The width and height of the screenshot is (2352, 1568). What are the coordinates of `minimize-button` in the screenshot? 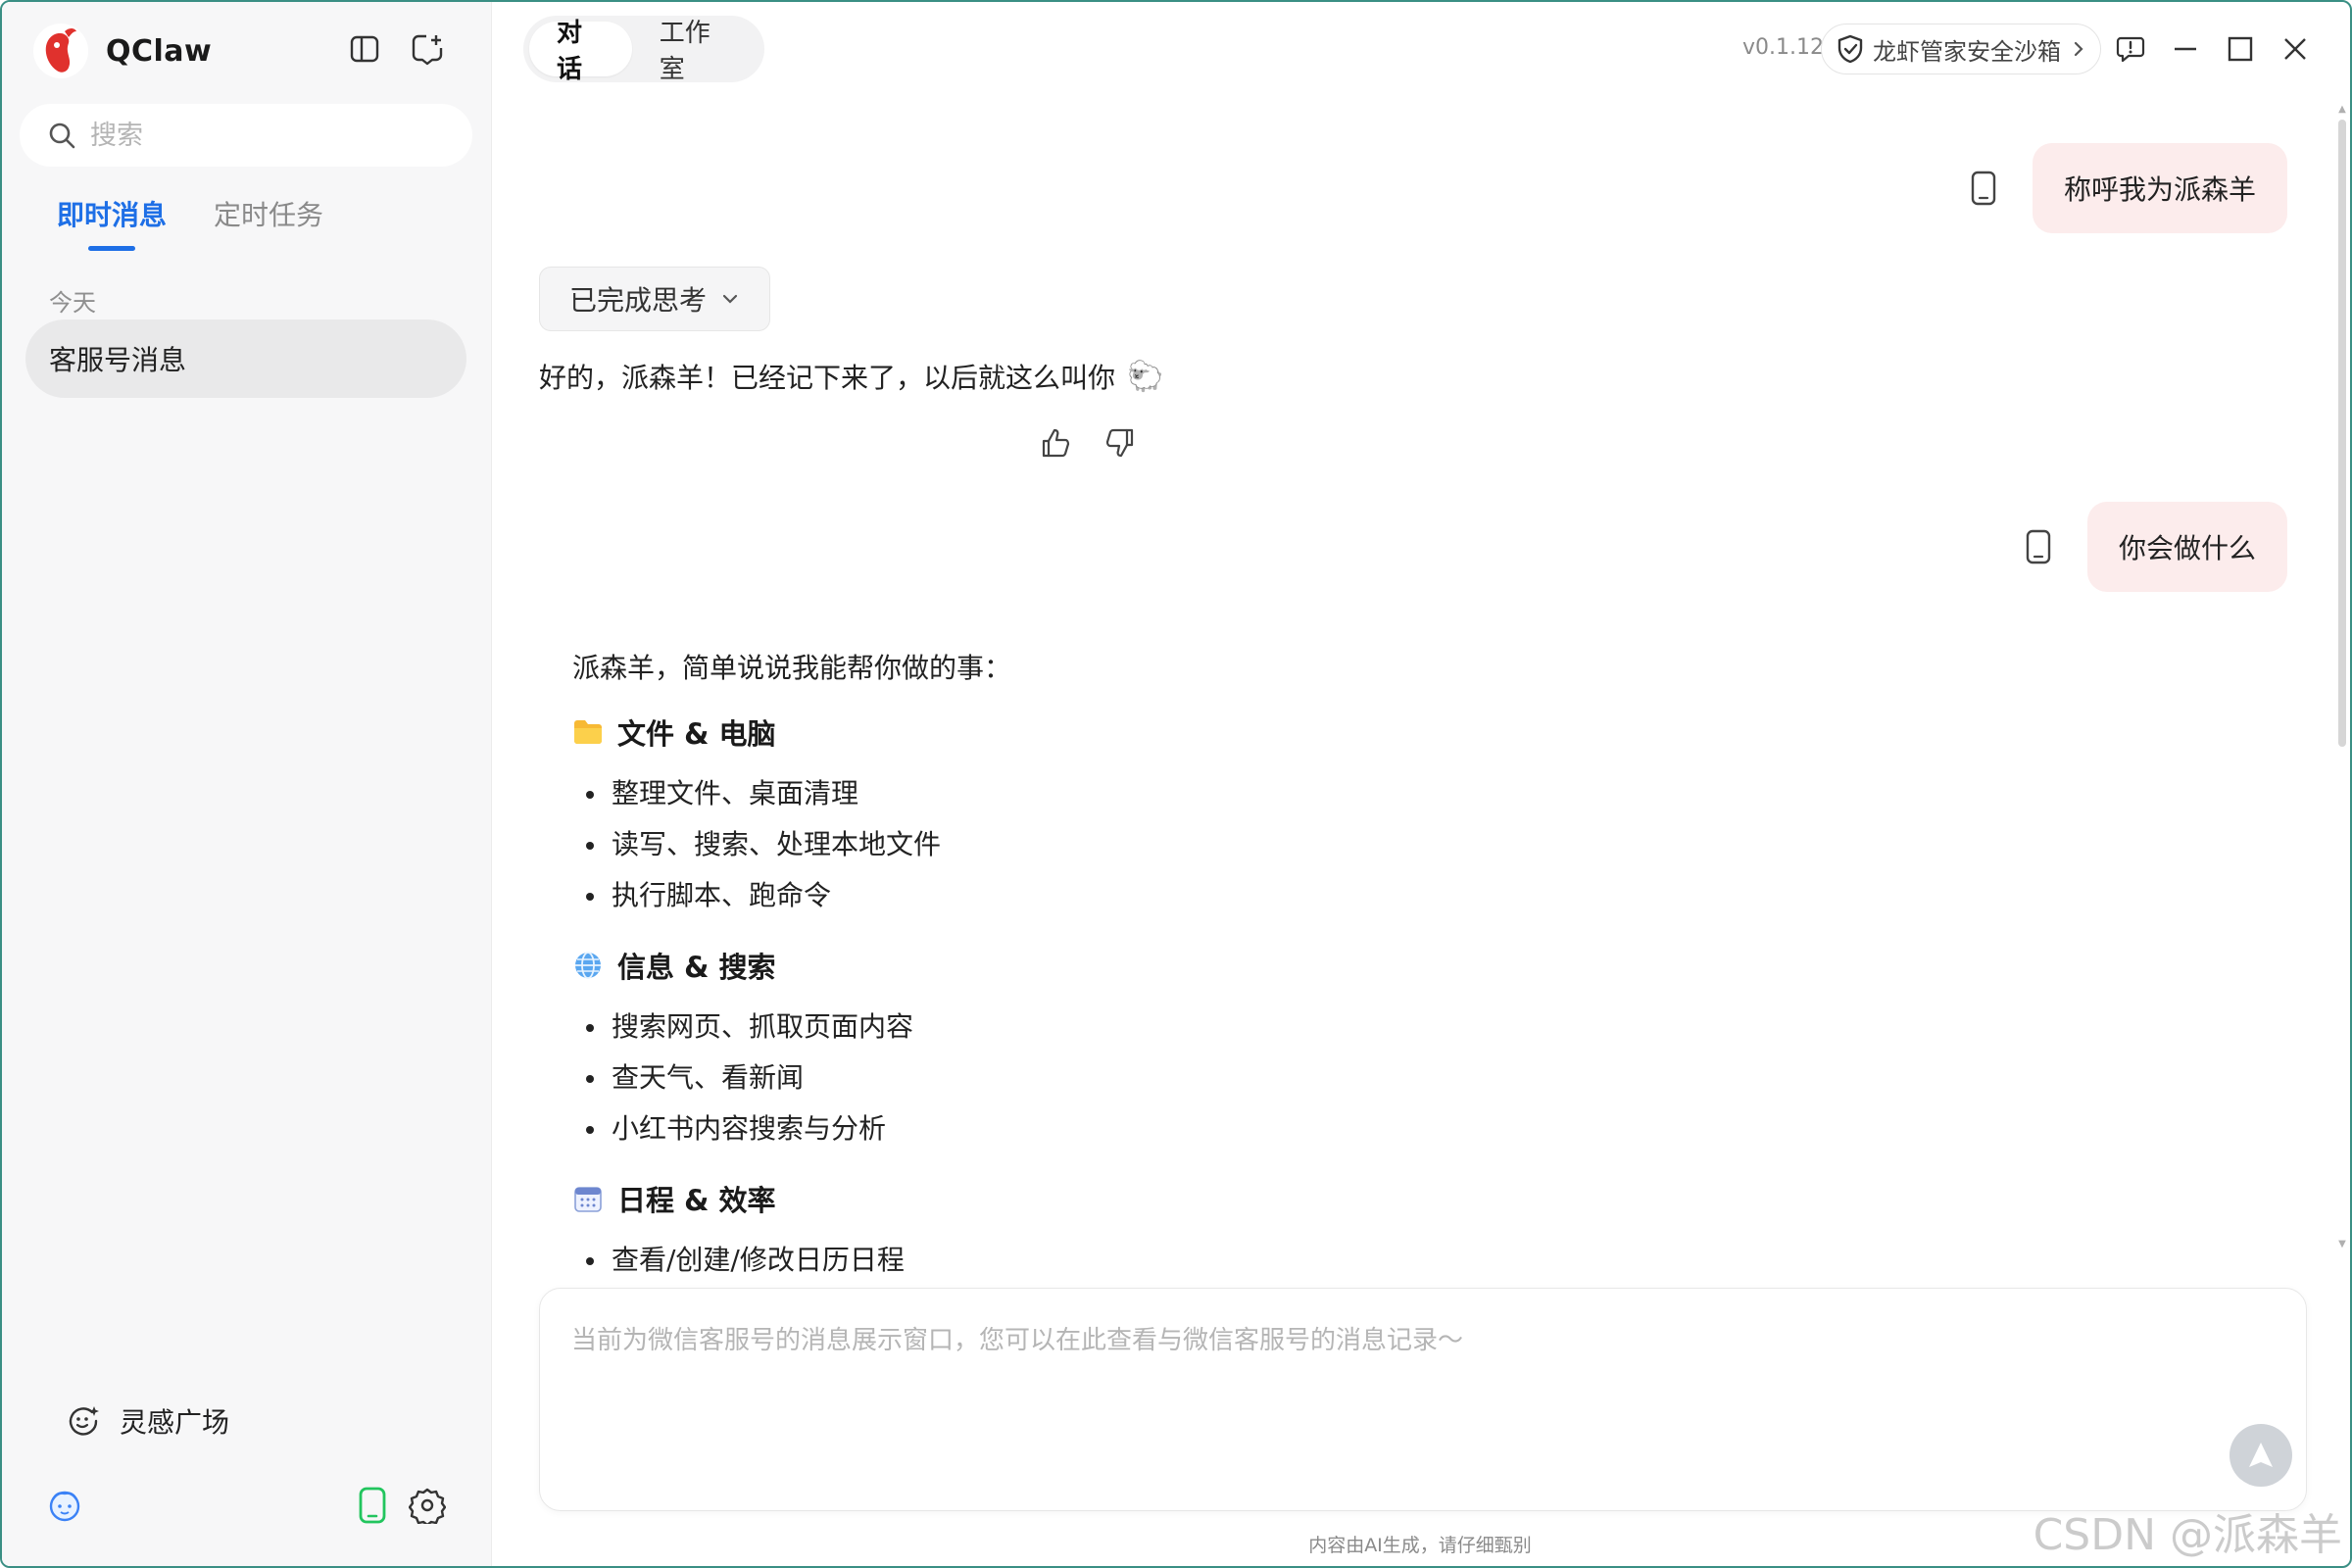 It's located at (2185, 49).